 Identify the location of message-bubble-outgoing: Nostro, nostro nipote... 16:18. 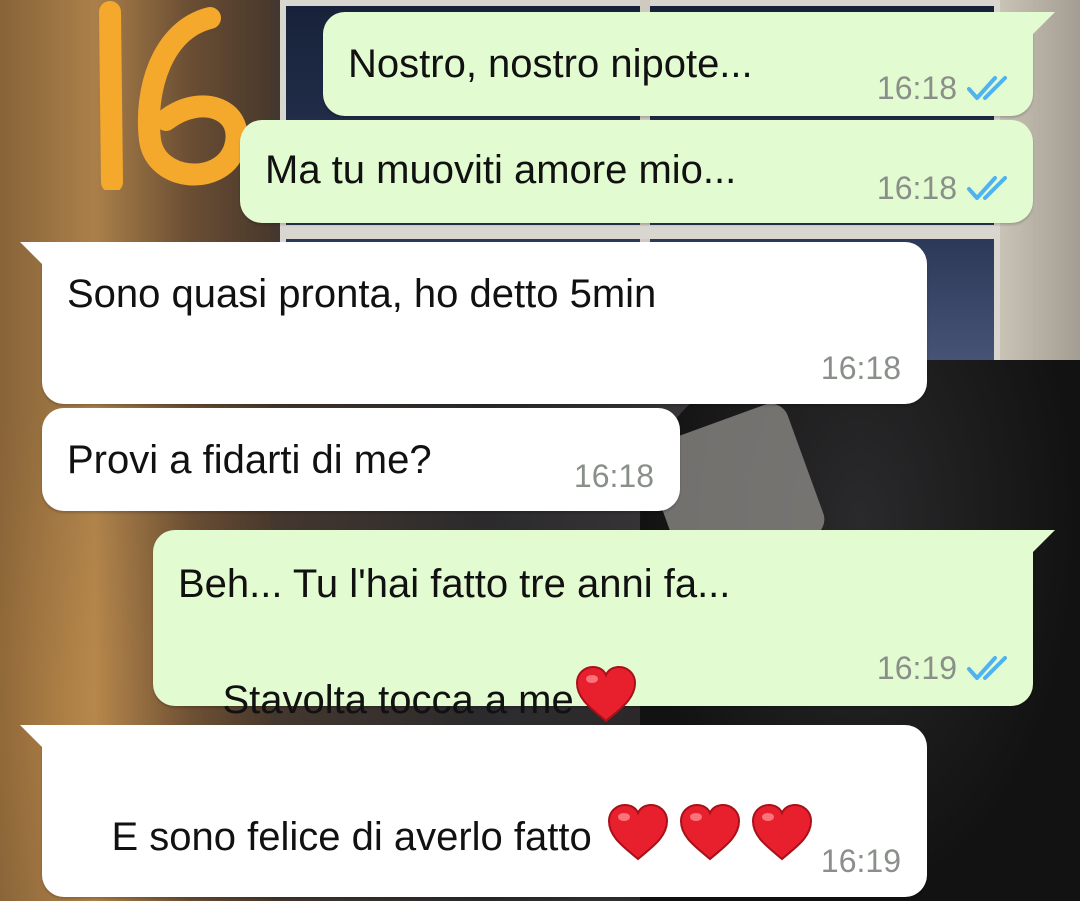
(689, 64).